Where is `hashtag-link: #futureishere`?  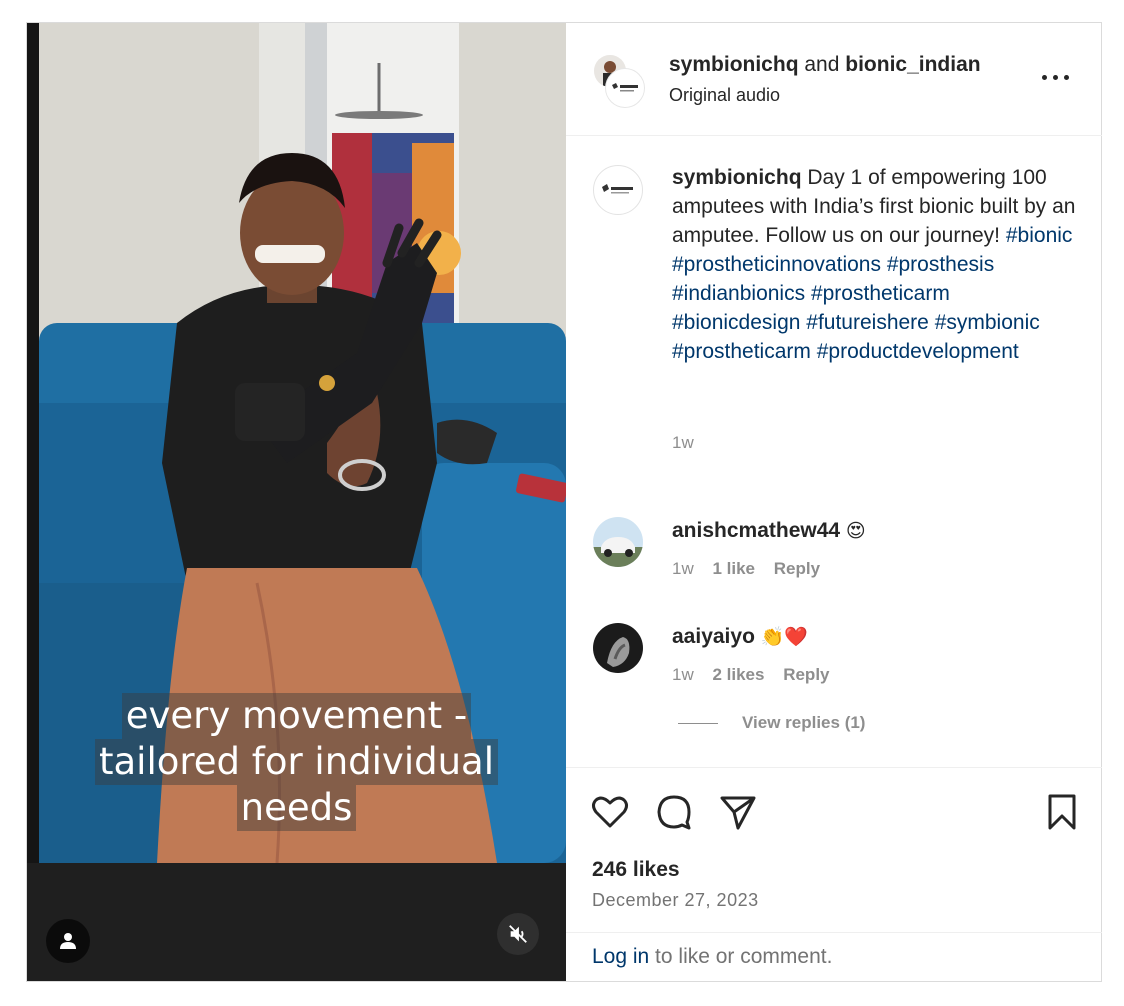
hashtag-link: #futureishere is located at coordinates (867, 322).